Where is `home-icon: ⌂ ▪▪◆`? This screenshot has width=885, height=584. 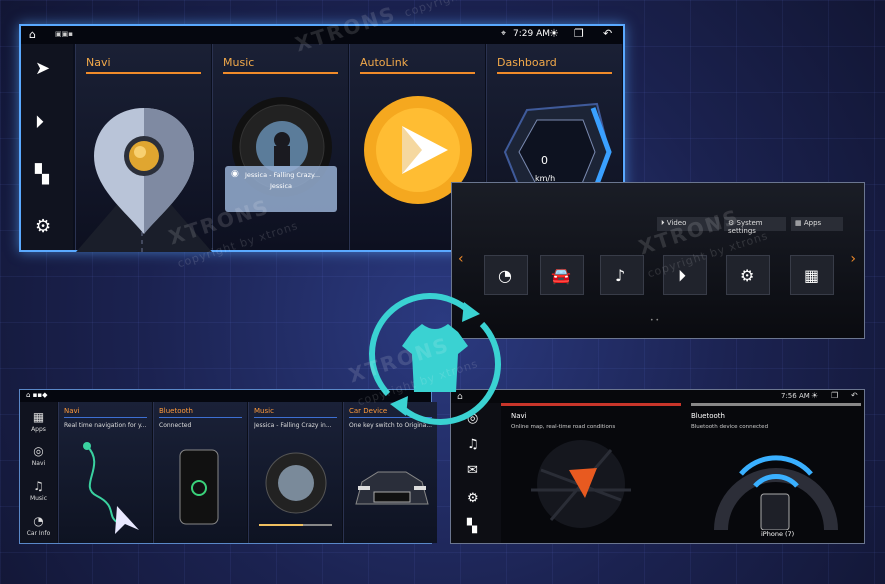 home-icon: ⌂ ▪▪◆ is located at coordinates (37, 395).